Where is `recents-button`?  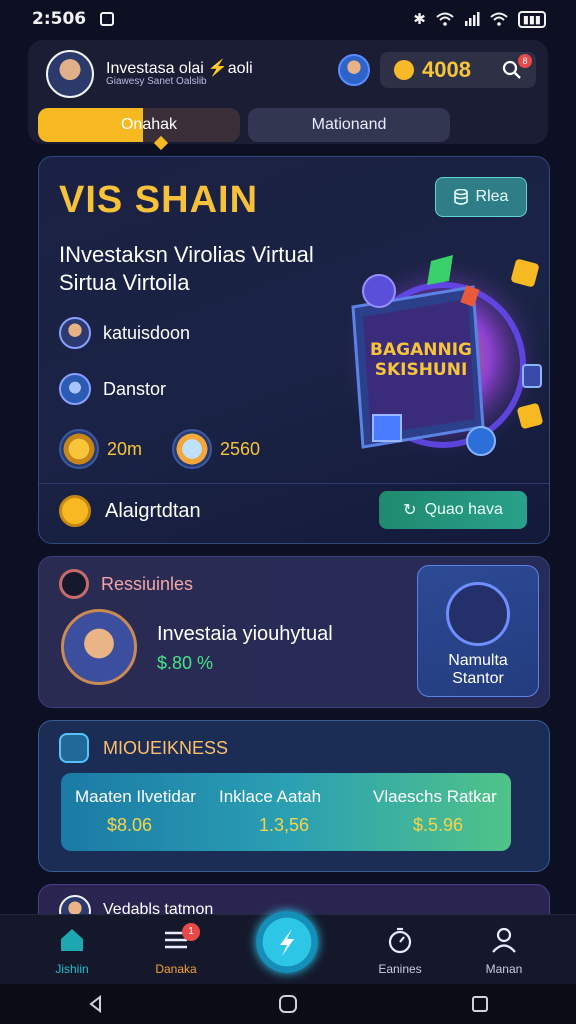
recents-button is located at coordinates (480, 1004).